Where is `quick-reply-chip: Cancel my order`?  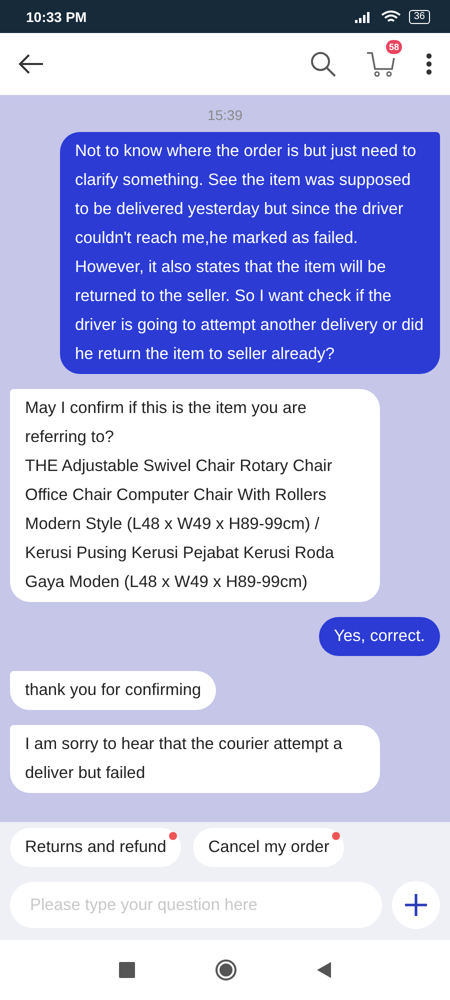
quick-reply-chip: Cancel my order is located at coordinates (268, 847).